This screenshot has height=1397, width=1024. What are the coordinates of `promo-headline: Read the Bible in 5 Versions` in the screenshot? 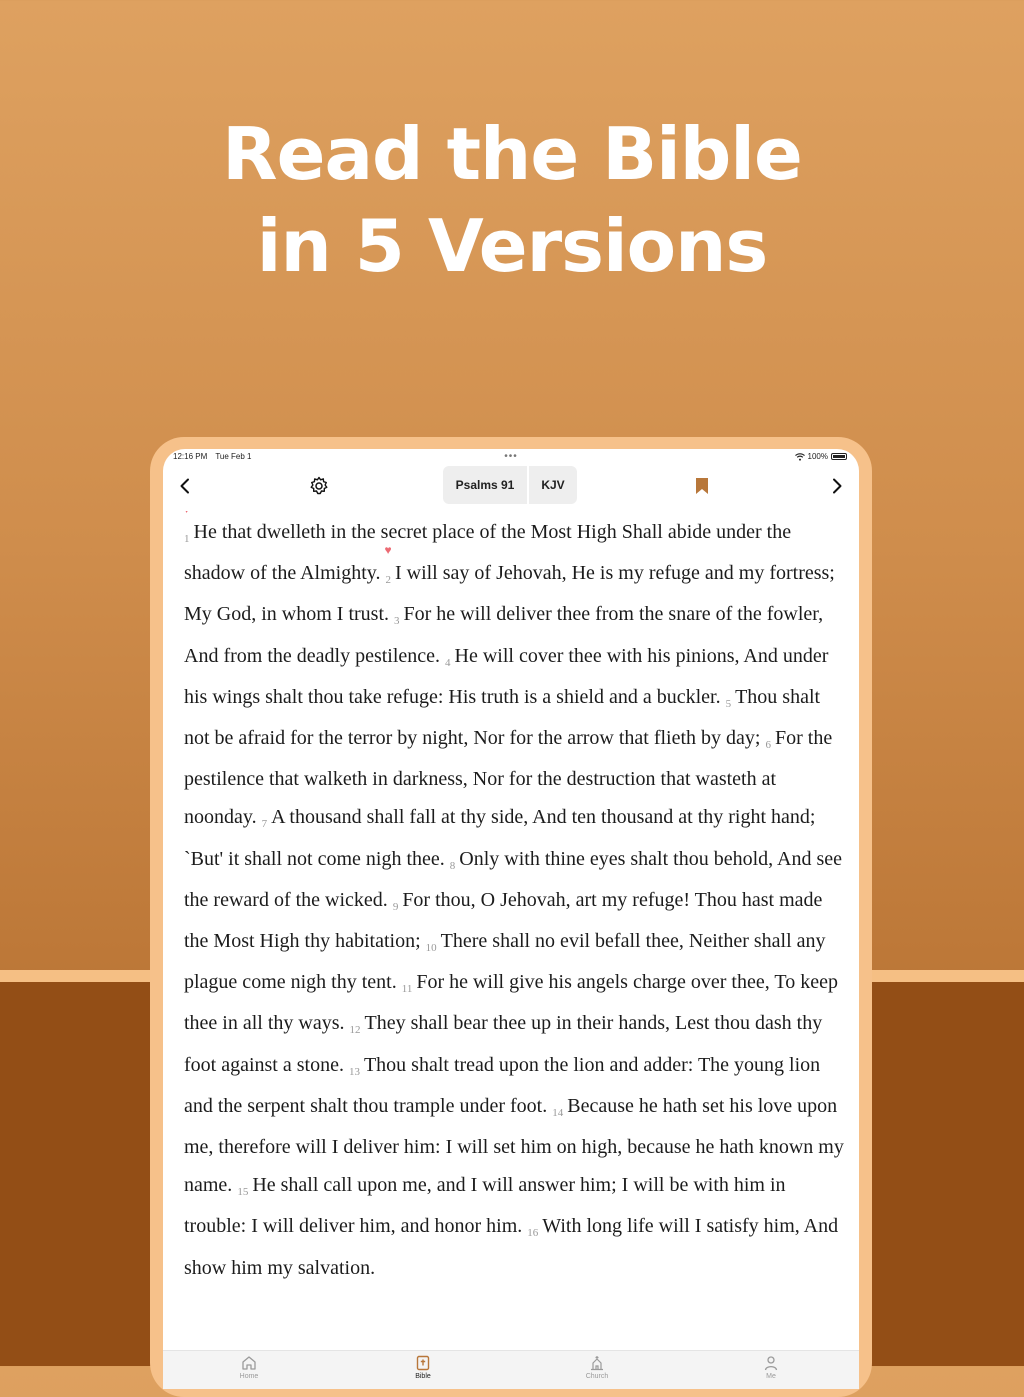 It's located at (512, 200).